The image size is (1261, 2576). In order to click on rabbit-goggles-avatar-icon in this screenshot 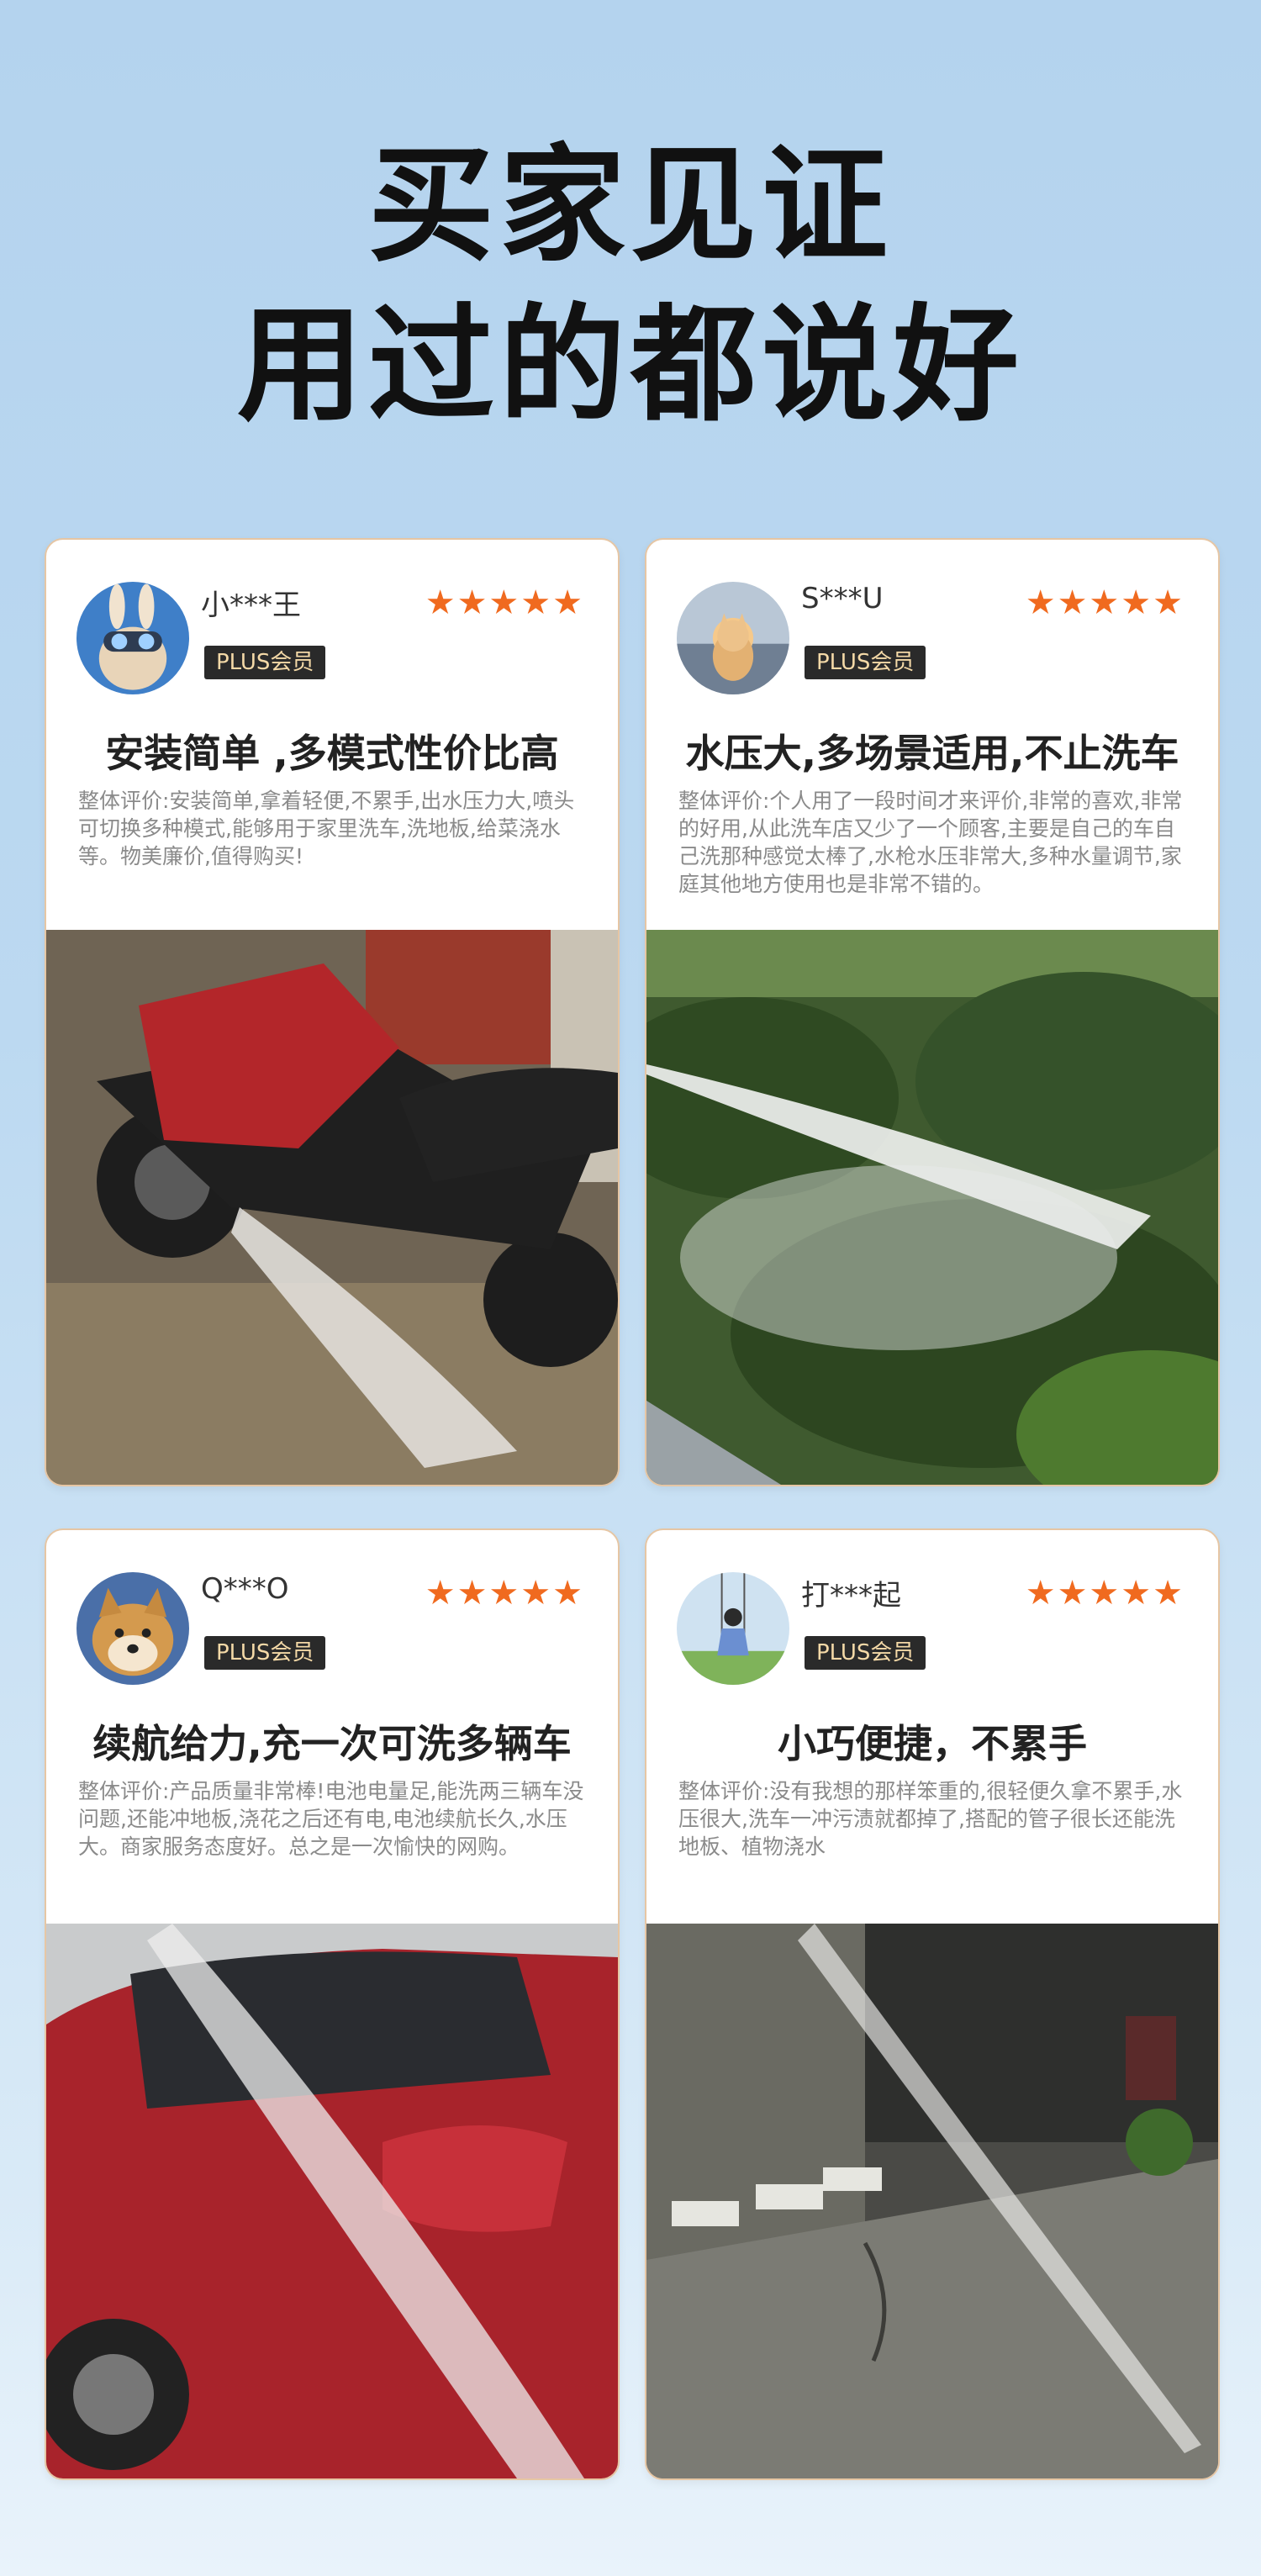, I will do `click(133, 638)`.